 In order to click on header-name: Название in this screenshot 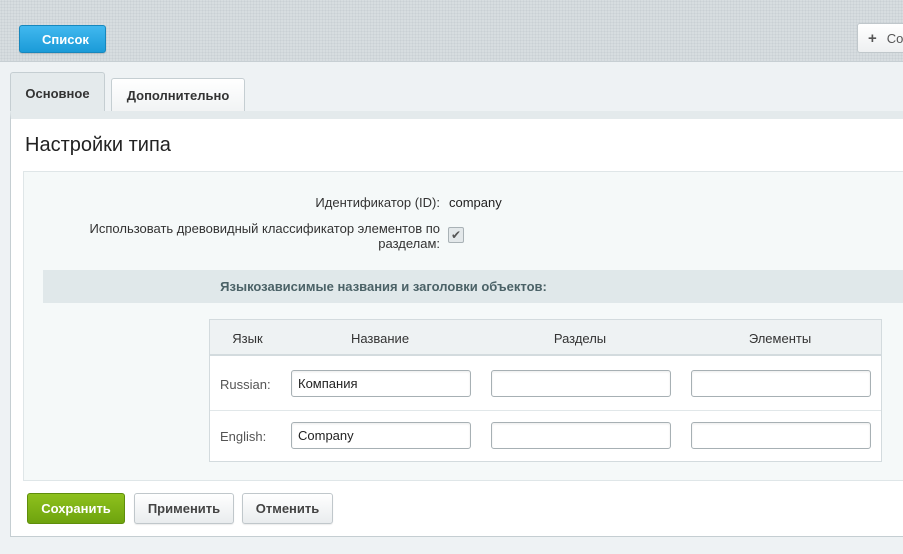, I will do `click(380, 338)`.